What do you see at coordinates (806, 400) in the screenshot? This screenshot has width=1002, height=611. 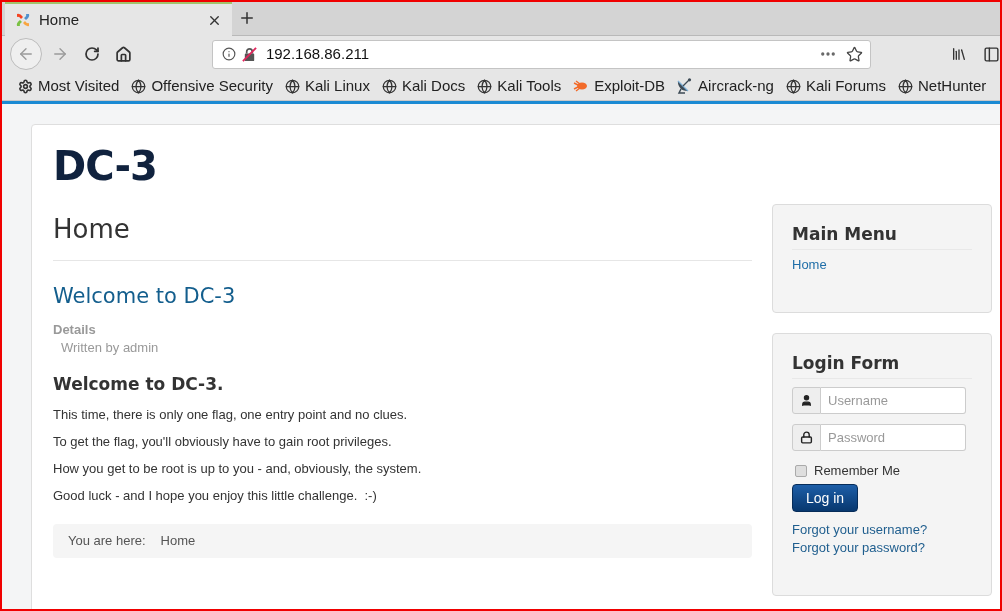 I see `user-icon` at bounding box center [806, 400].